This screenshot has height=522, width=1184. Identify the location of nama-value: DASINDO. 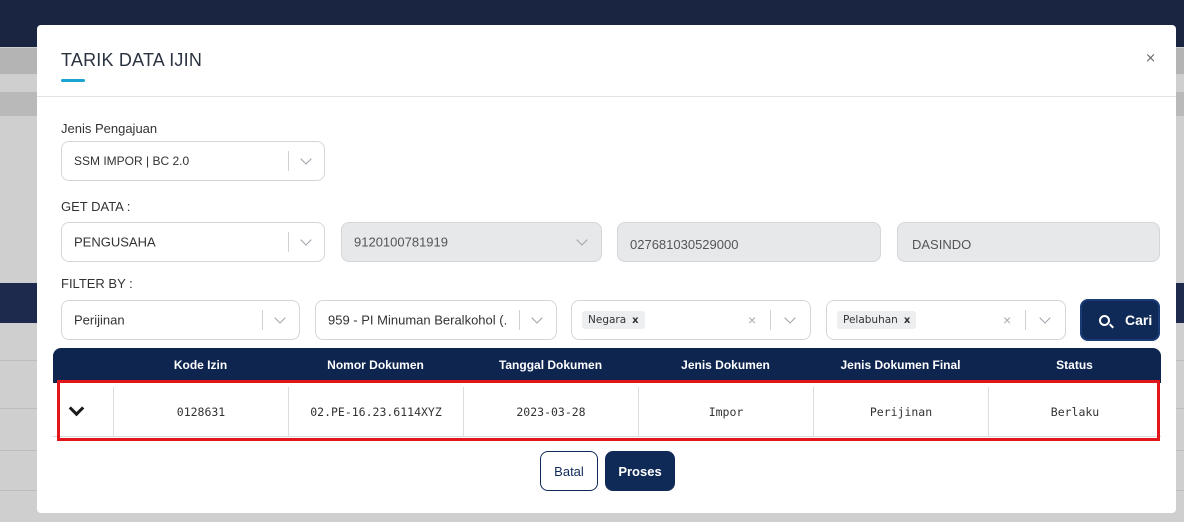
(942, 244).